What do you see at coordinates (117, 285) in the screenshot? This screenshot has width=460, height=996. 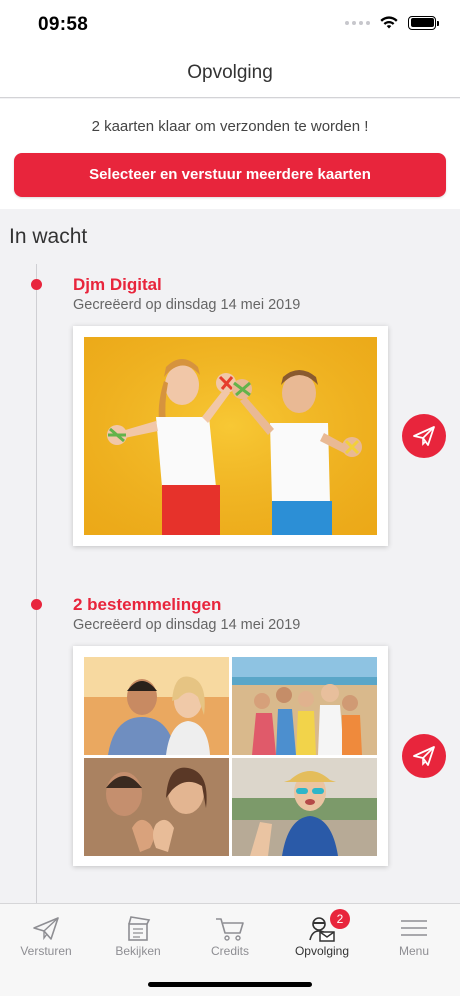 I see `entry-title: Djm Digital` at bounding box center [117, 285].